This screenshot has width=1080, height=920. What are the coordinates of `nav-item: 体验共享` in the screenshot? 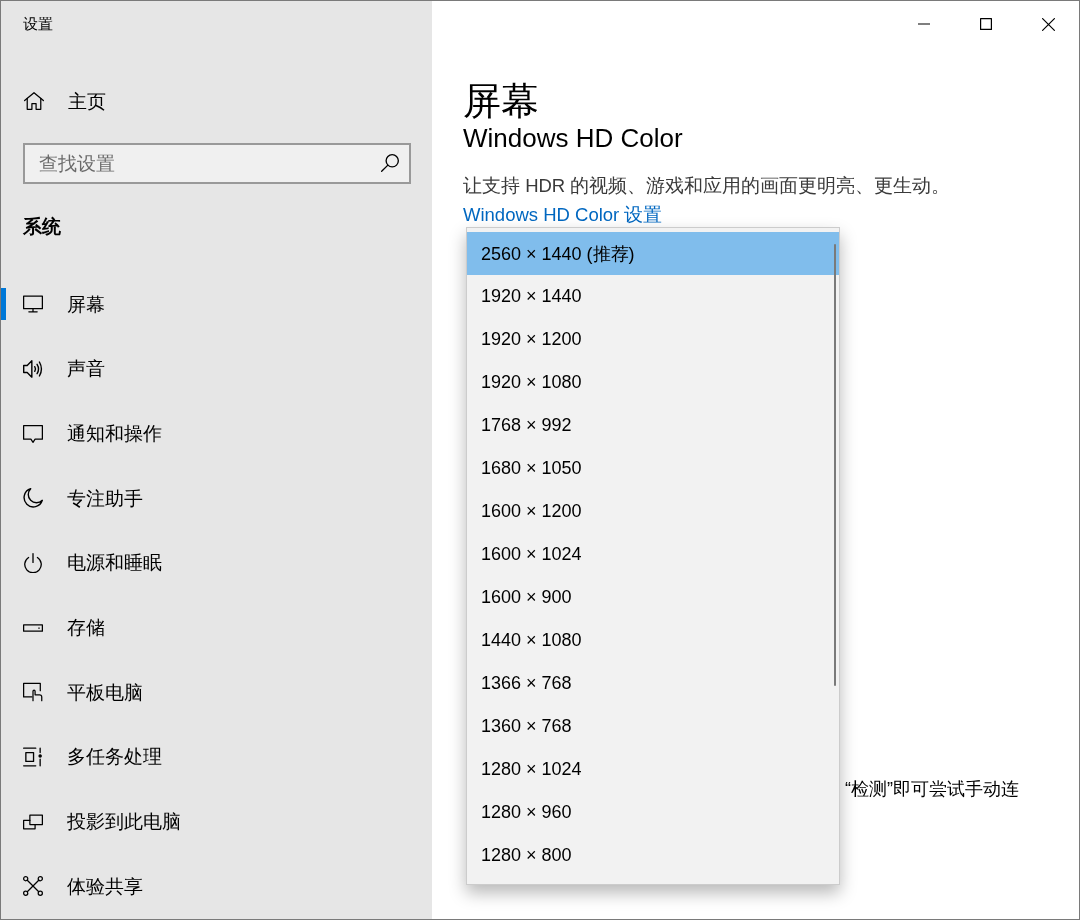 It's located at (216, 886).